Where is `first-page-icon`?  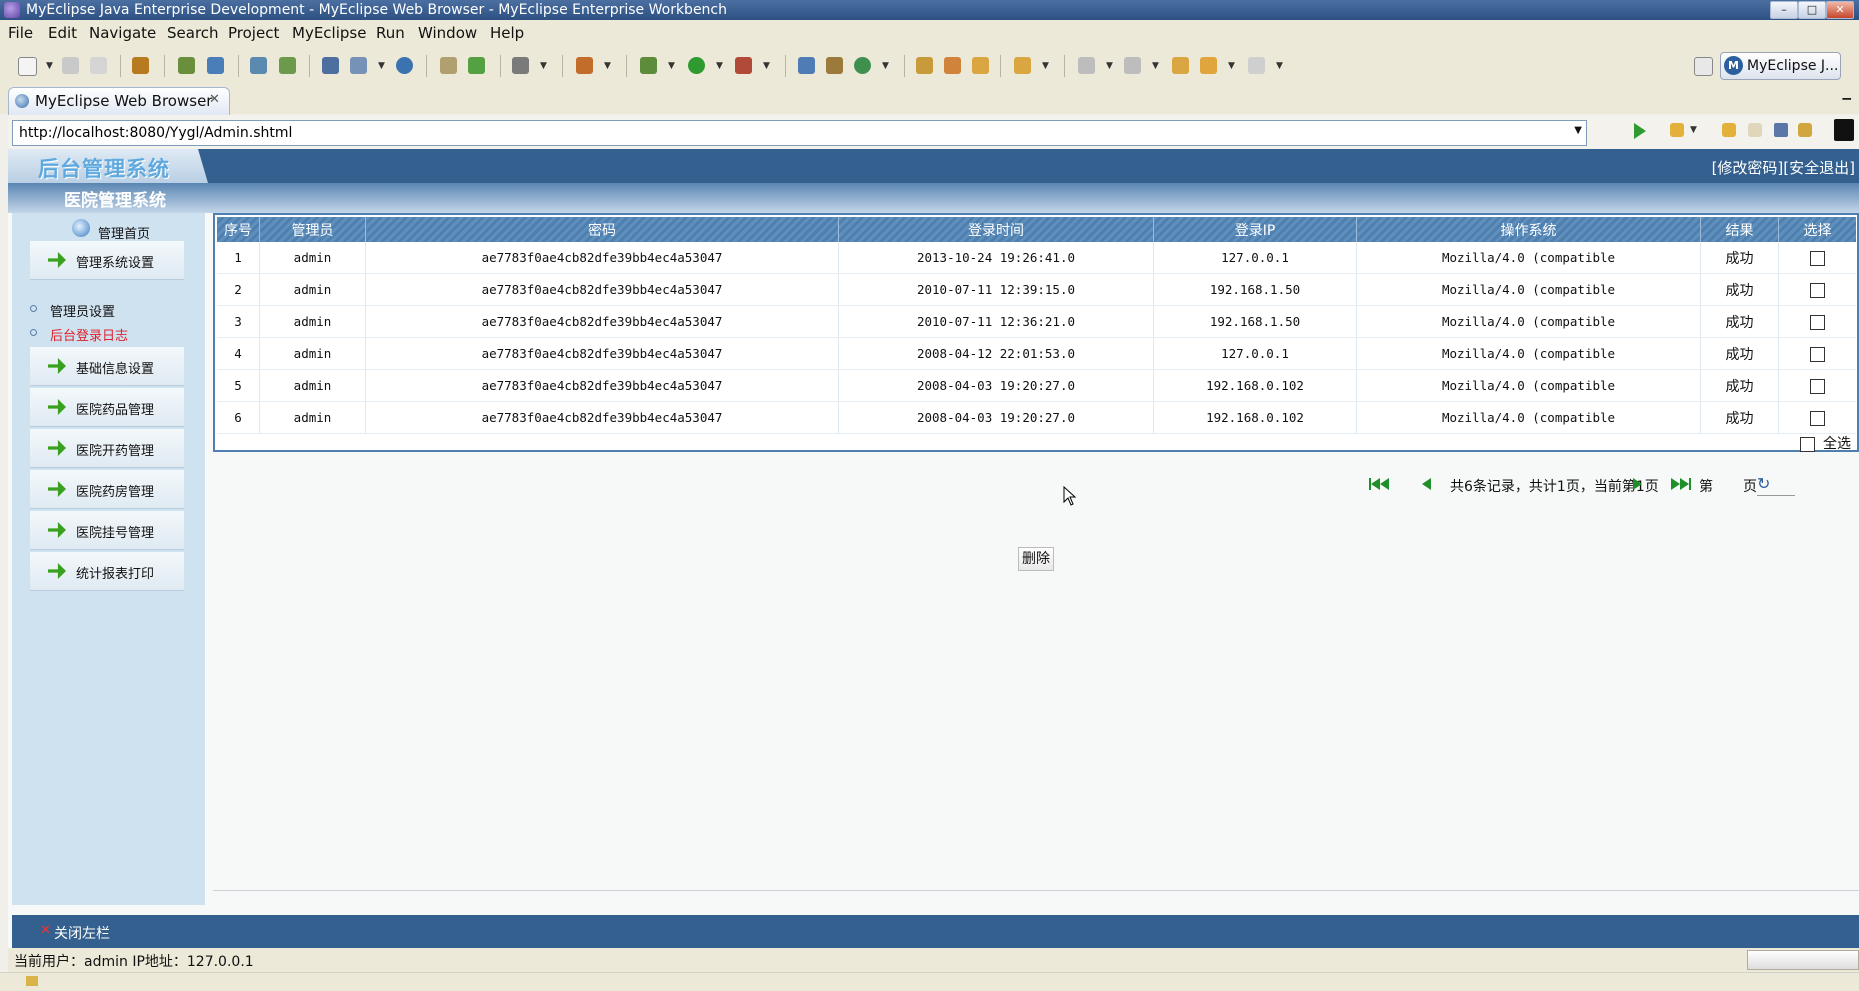 first-page-icon is located at coordinates (1379, 486).